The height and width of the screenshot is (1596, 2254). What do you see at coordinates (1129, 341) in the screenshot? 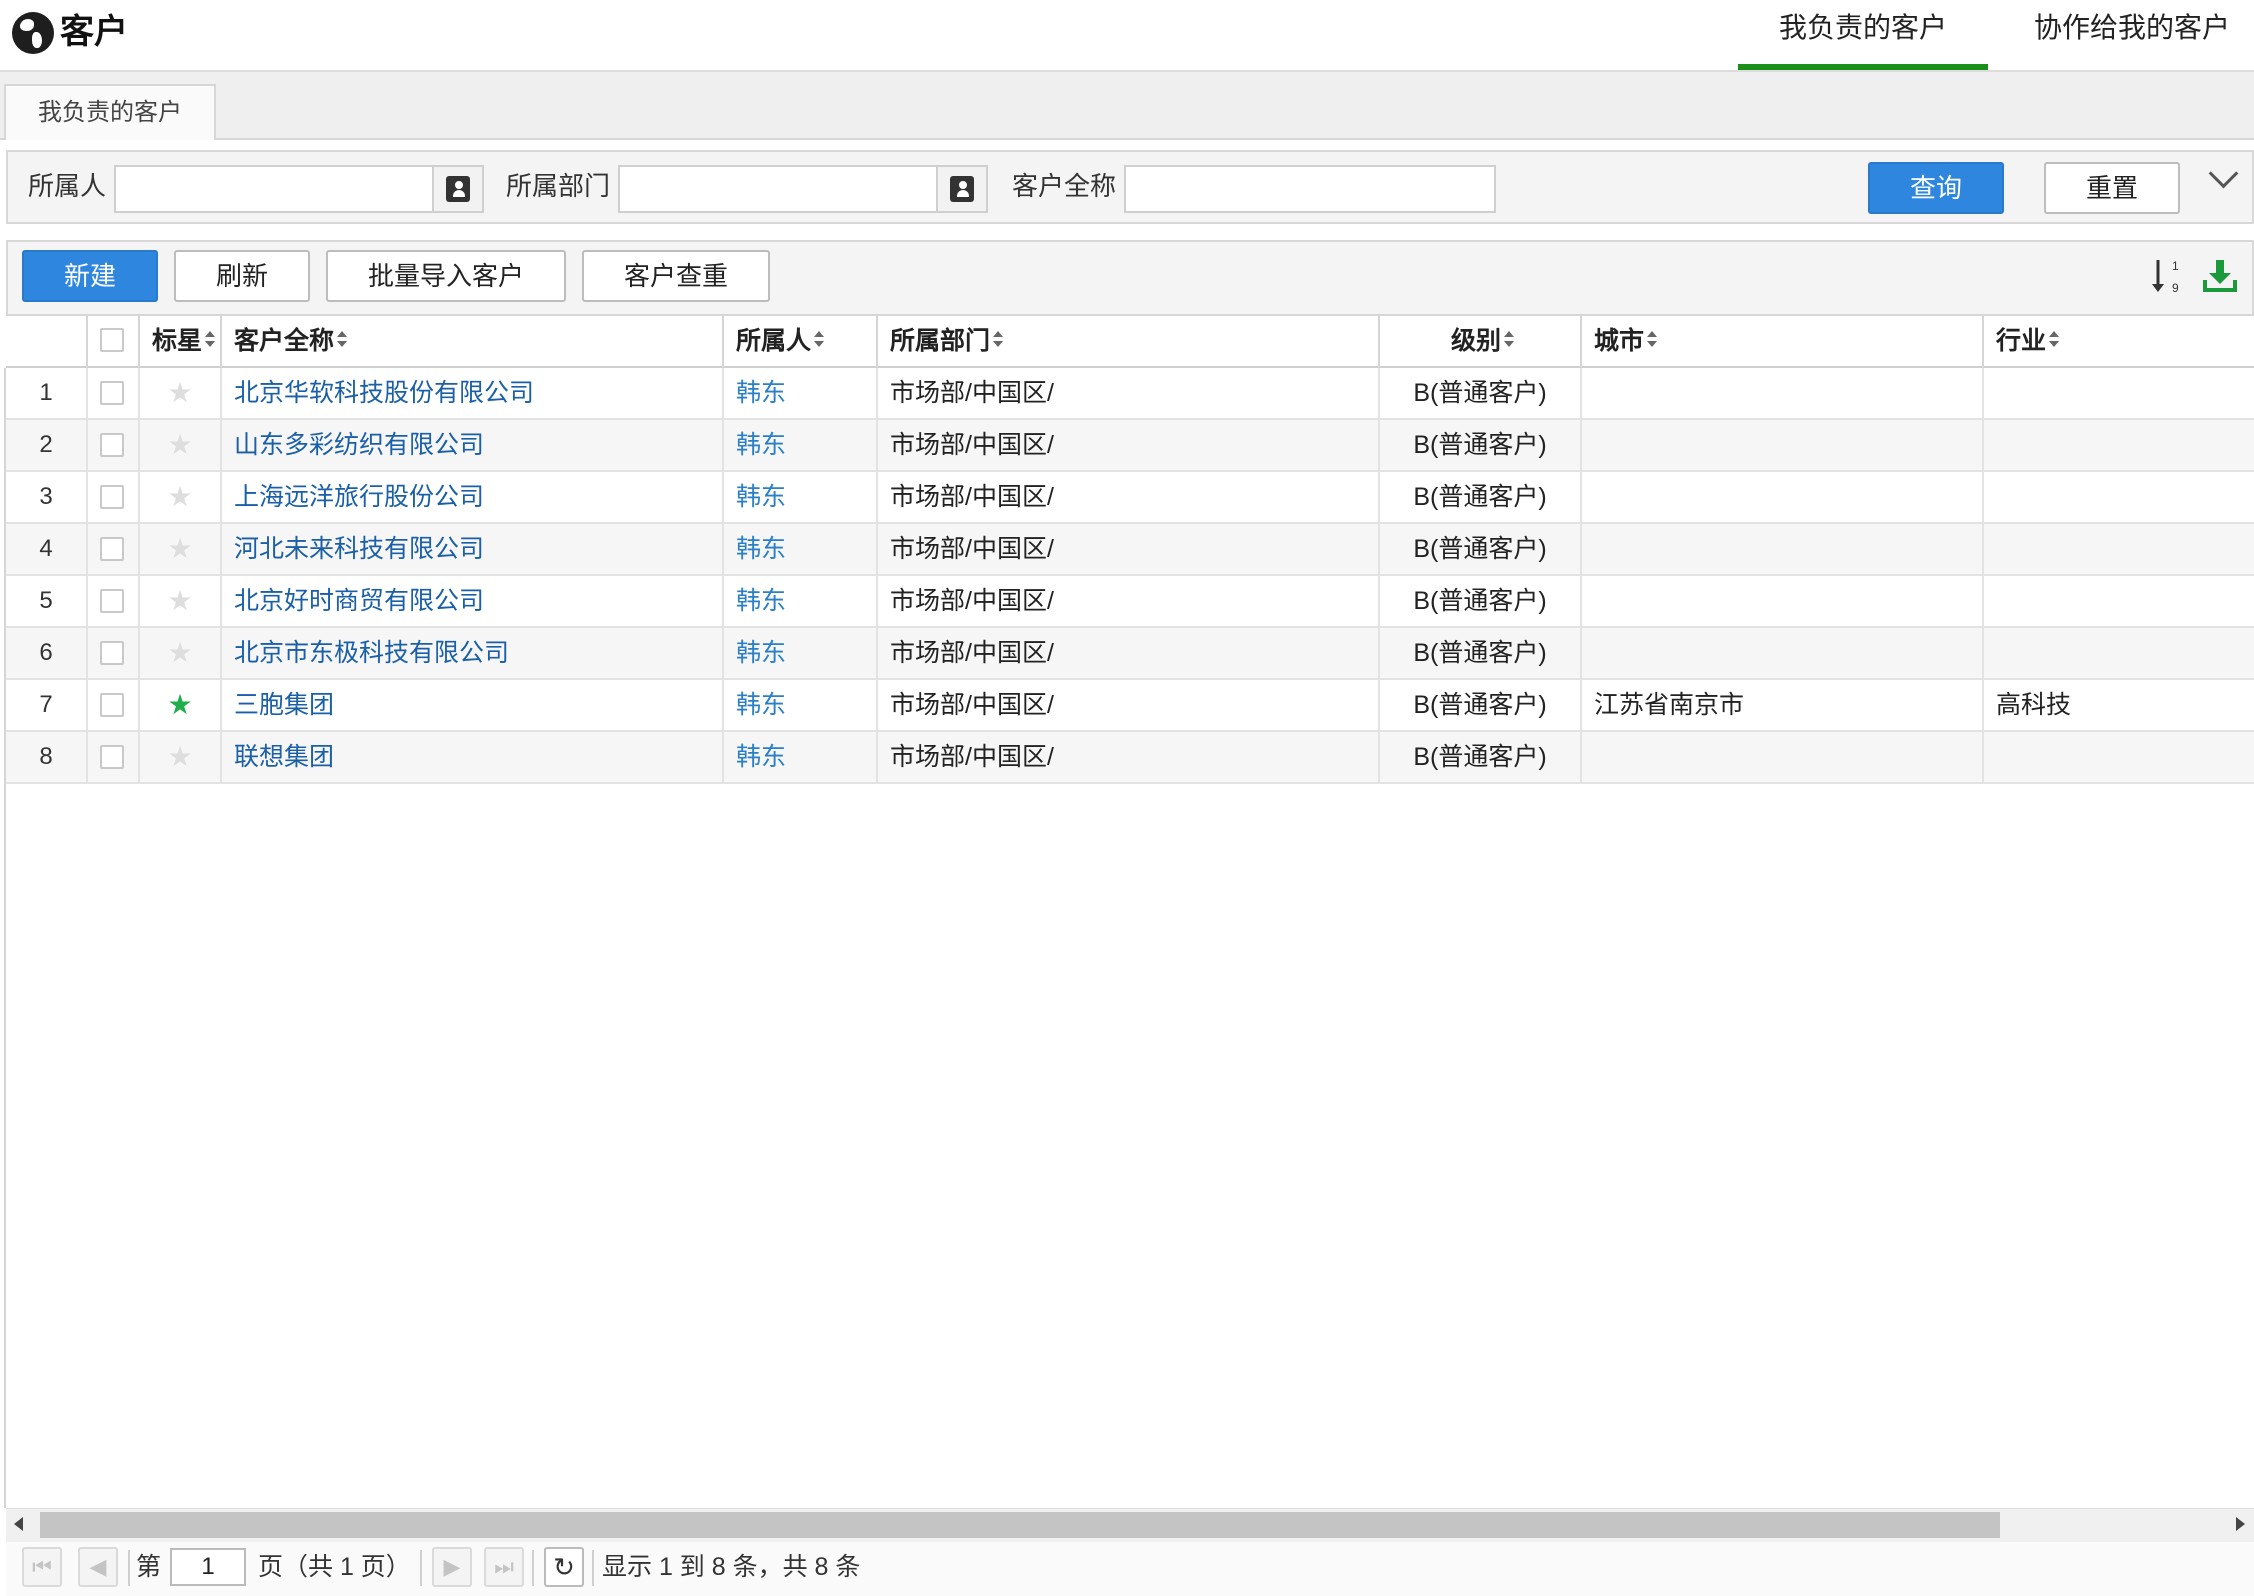
I see `header-department: 所属部门` at bounding box center [1129, 341].